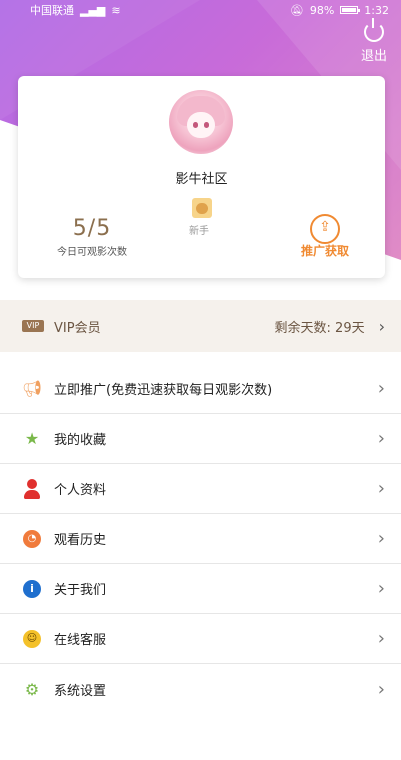 The image size is (401, 760). Describe the element at coordinates (322, 10) in the screenshot. I see `battery-percent: 98%` at that location.